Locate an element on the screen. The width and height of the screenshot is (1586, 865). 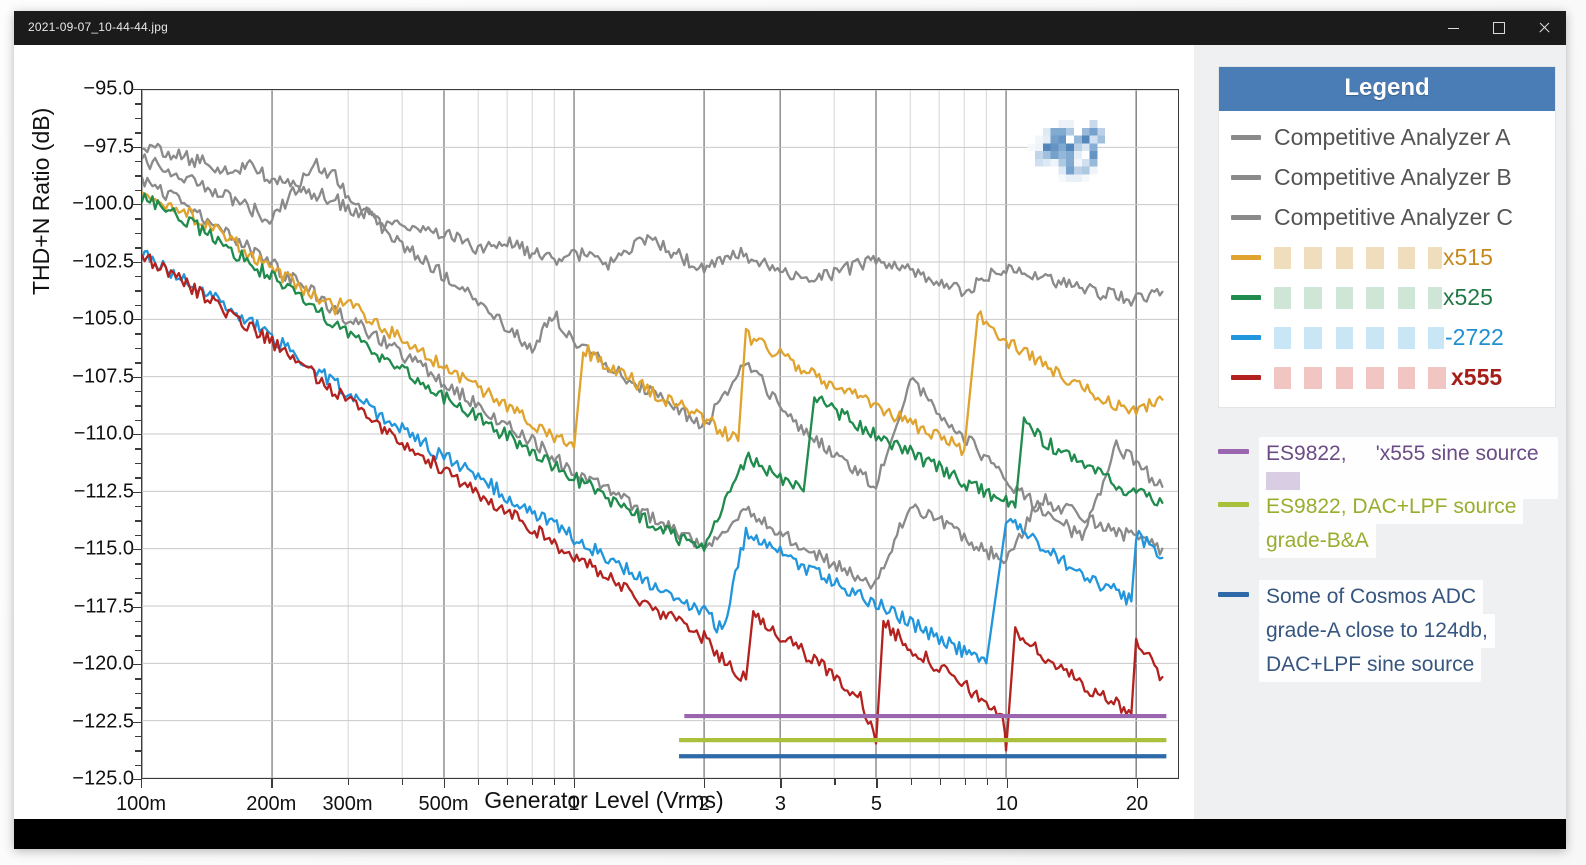
legend-item: Competitive Analyzer B is located at coordinates (1387, 177).